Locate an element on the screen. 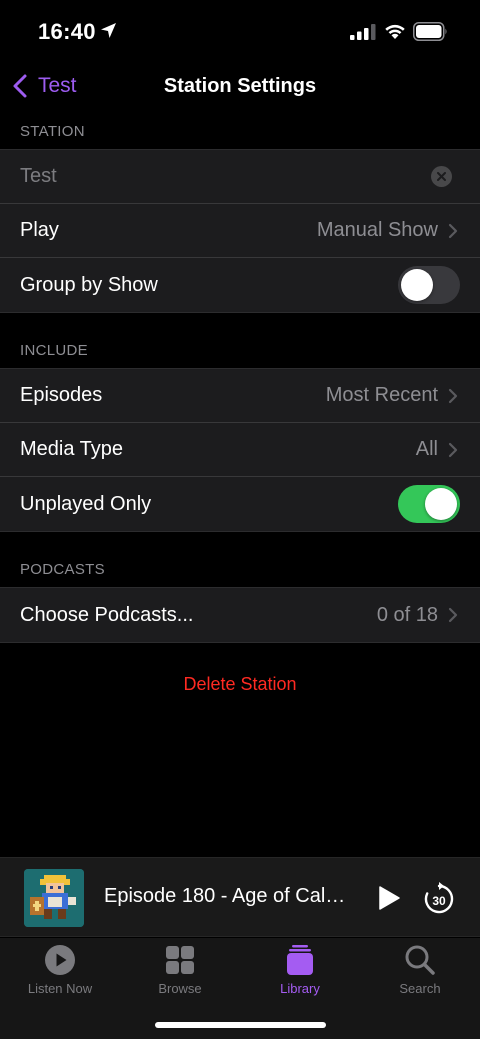  cellular-signal-icon is located at coordinates (363, 32).